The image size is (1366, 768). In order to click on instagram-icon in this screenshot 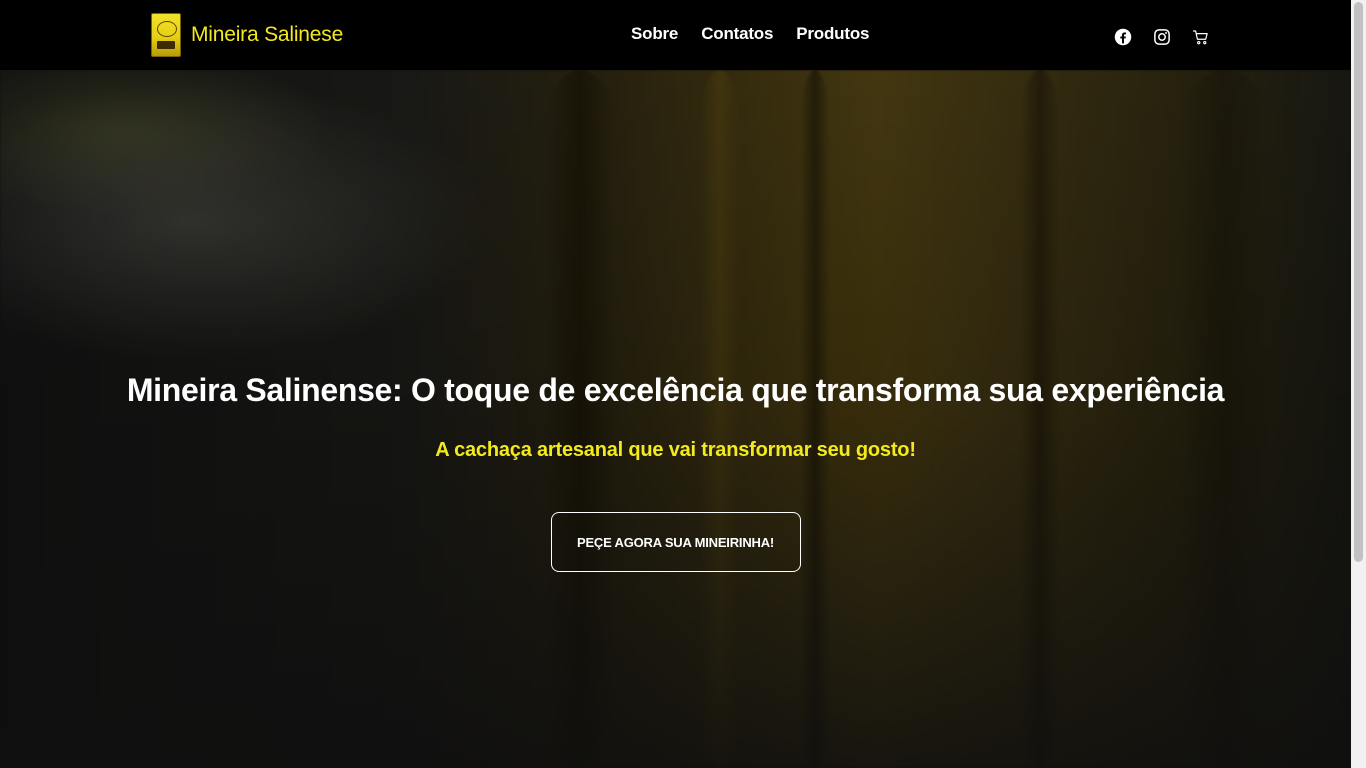, I will do `click(1162, 37)`.